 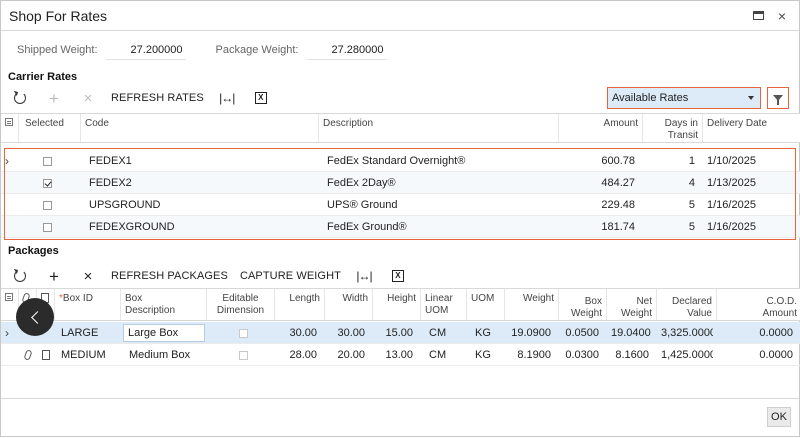 I want to click on rate-row: UPSGROUND UPS® Ground 229.48 5 1/16/2025, so click(x=400, y=205).